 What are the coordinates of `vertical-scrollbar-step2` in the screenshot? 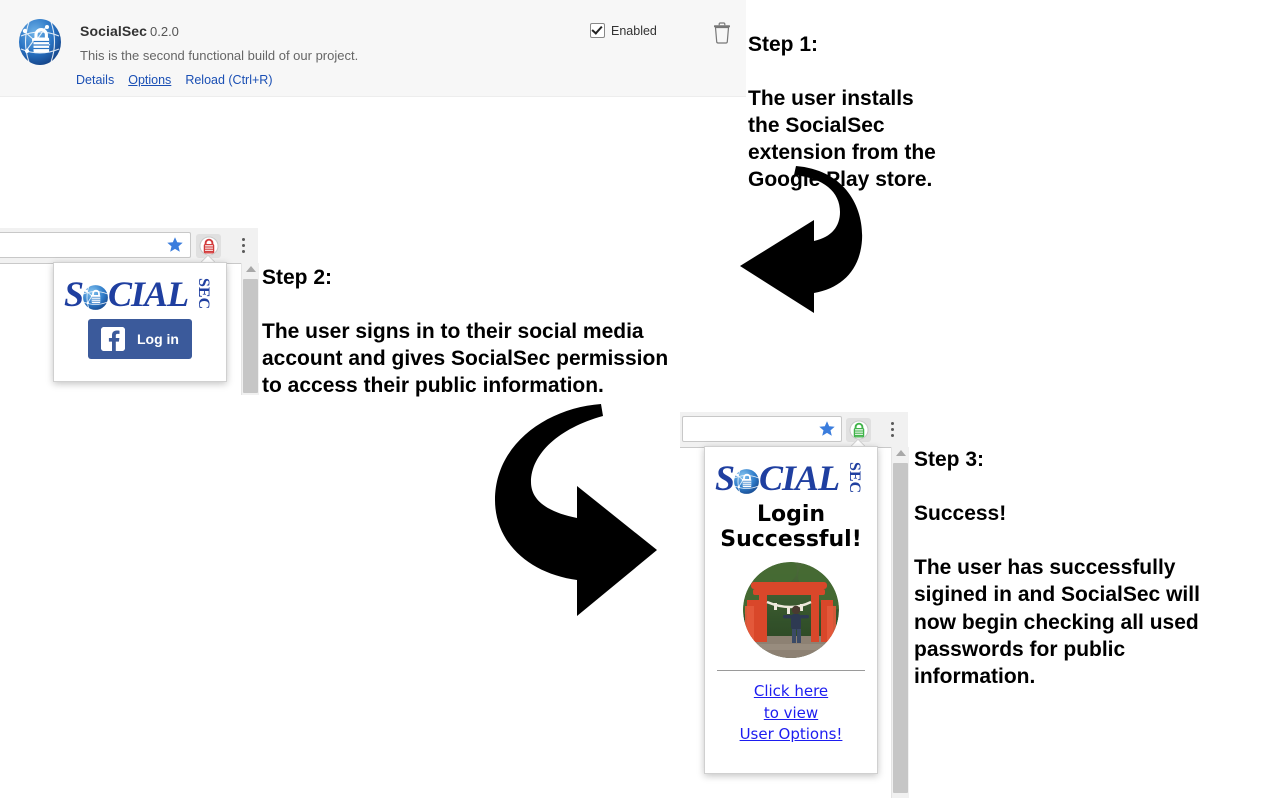 It's located at (250, 329).